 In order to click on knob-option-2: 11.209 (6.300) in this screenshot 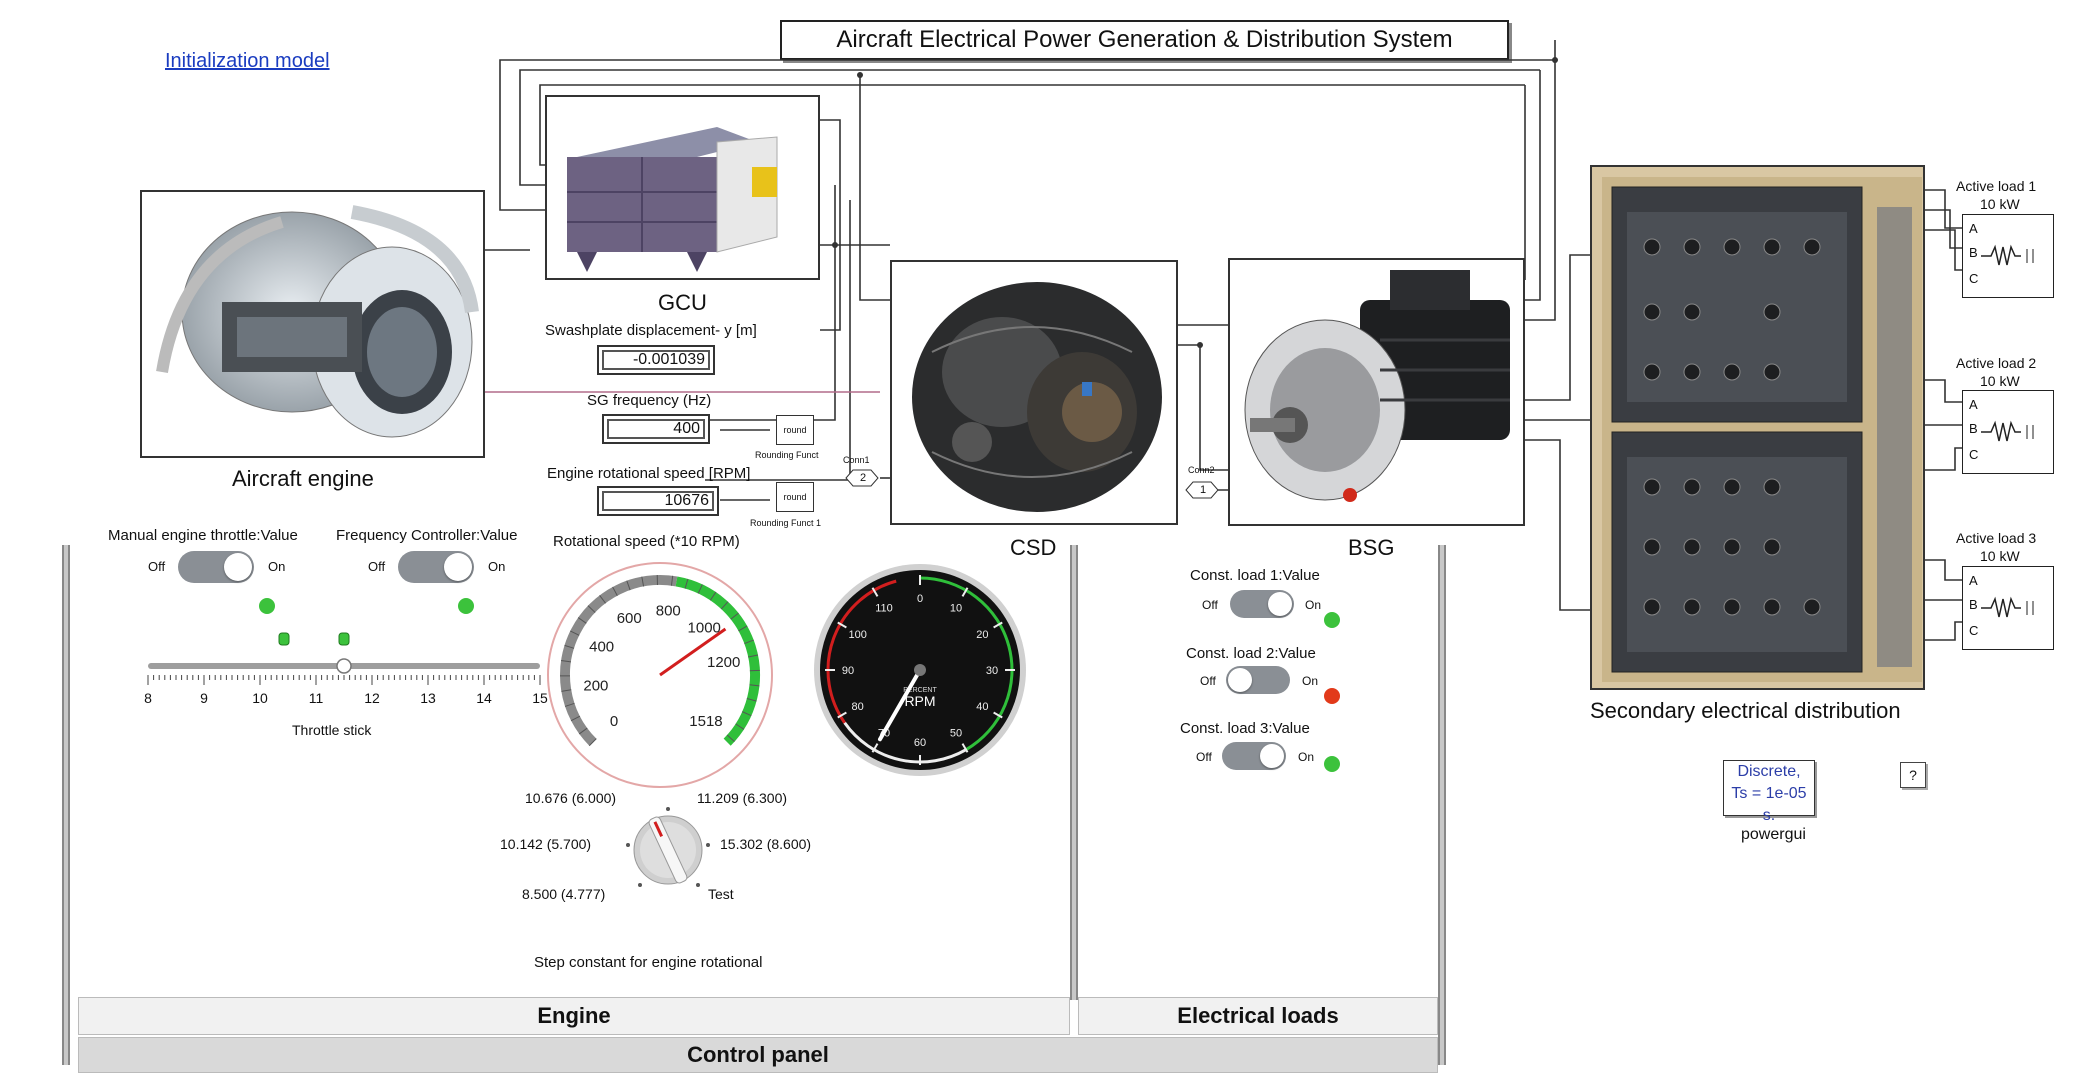, I will do `click(742, 798)`.